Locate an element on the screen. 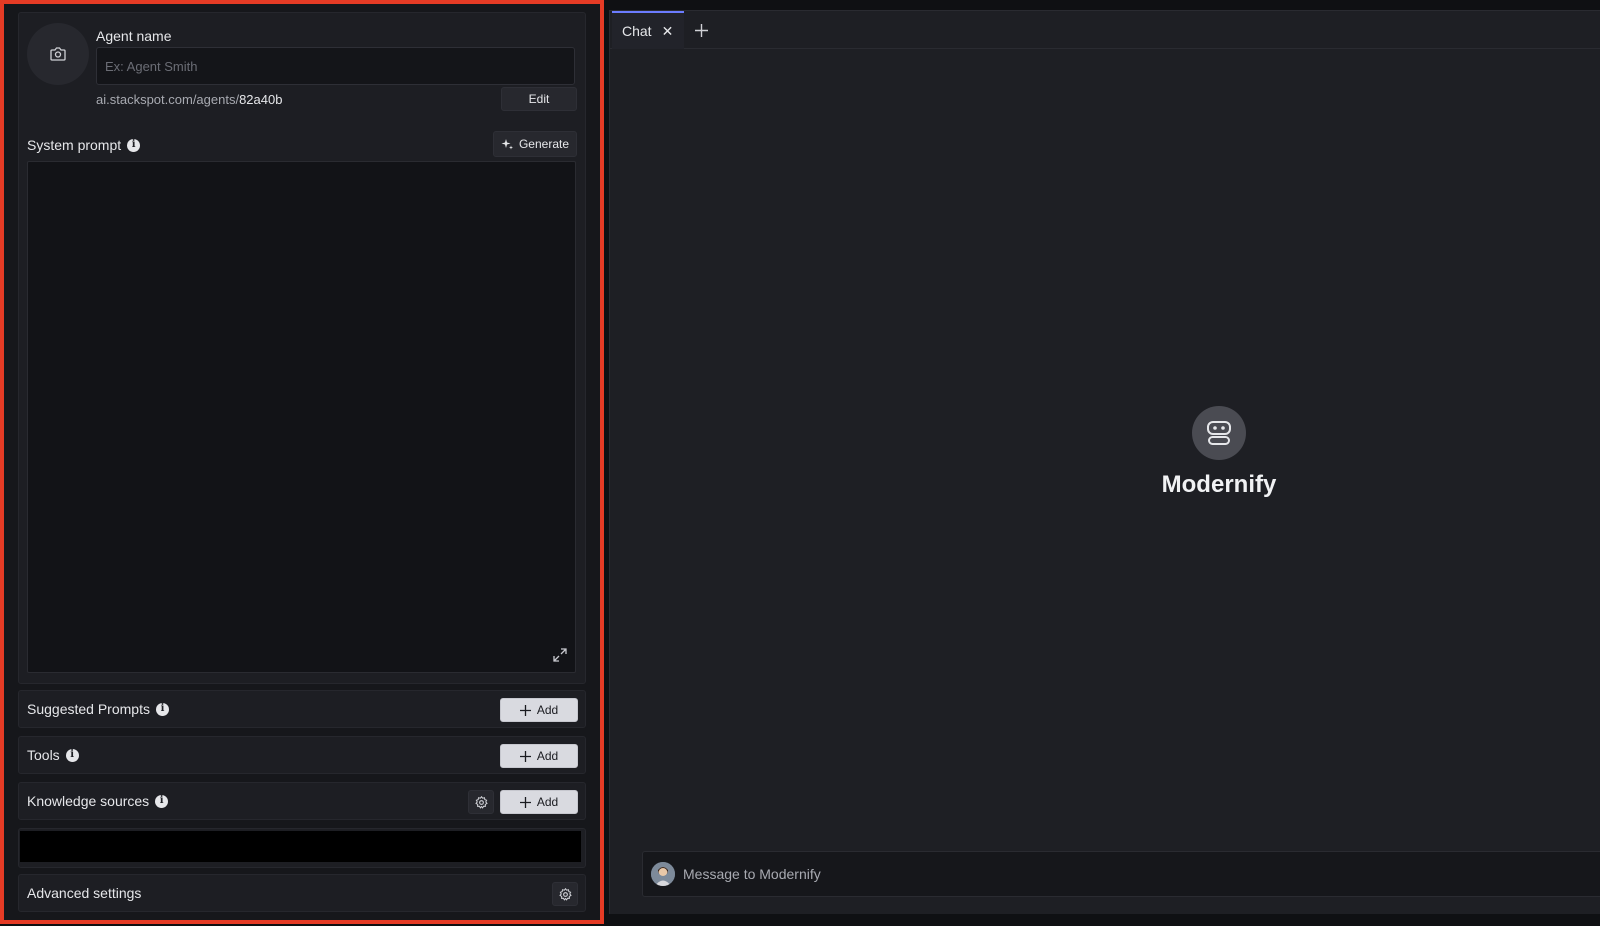 The image size is (1600, 926). redacted-fill is located at coordinates (300, 846).